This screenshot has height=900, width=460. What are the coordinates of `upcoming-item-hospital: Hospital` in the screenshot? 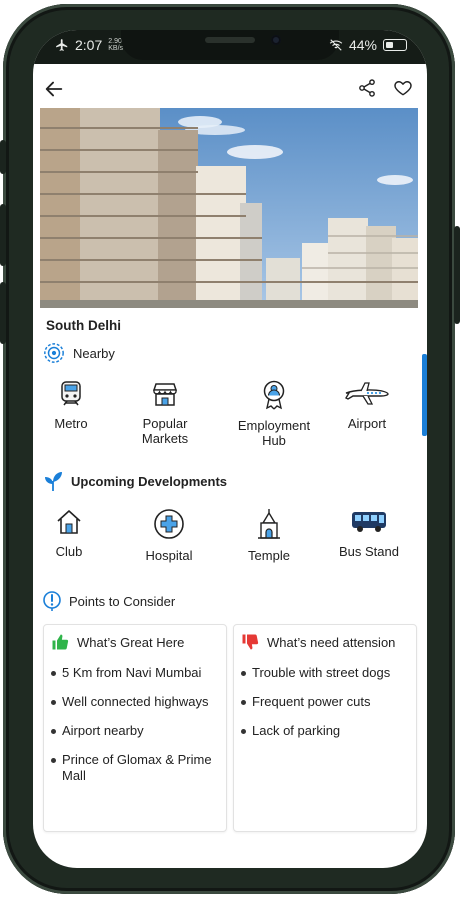 It's located at (169, 535).